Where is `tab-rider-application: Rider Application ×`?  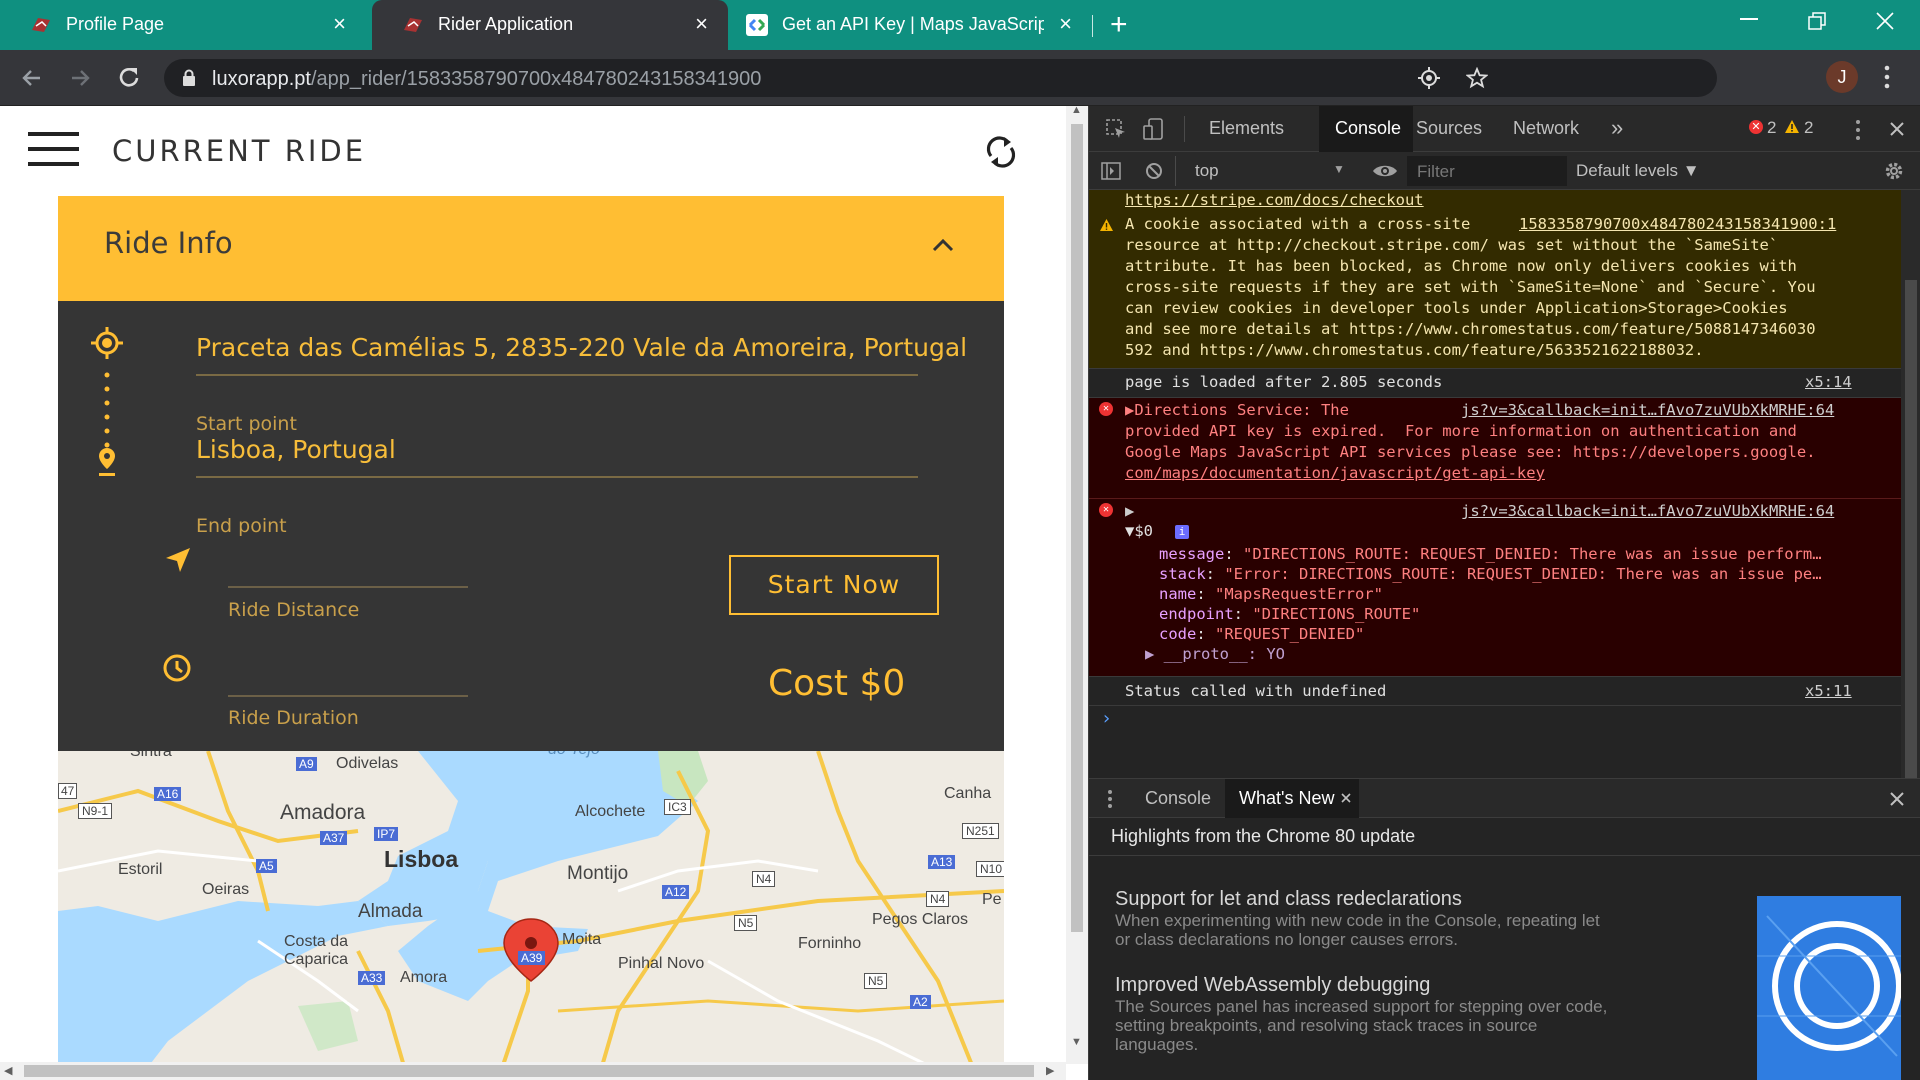
tab-rider-application: Rider Application × is located at coordinates (550, 25).